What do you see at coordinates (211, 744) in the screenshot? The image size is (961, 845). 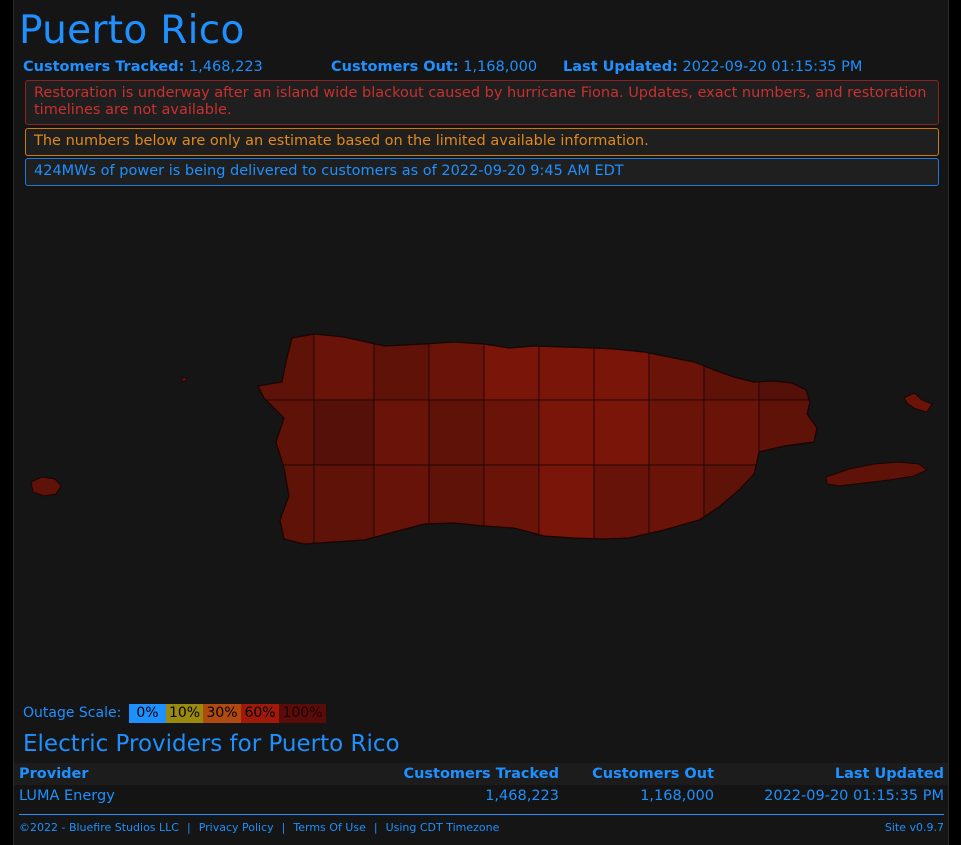 I see `providers-title: Electric Providers for Puerto Rico` at bounding box center [211, 744].